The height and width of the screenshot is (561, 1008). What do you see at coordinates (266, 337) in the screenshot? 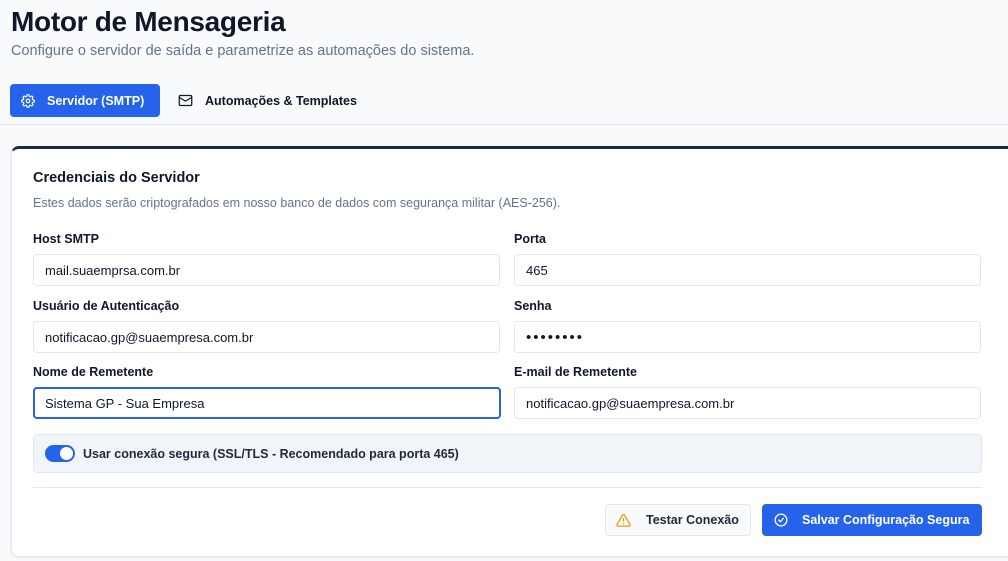
I see `user-input` at bounding box center [266, 337].